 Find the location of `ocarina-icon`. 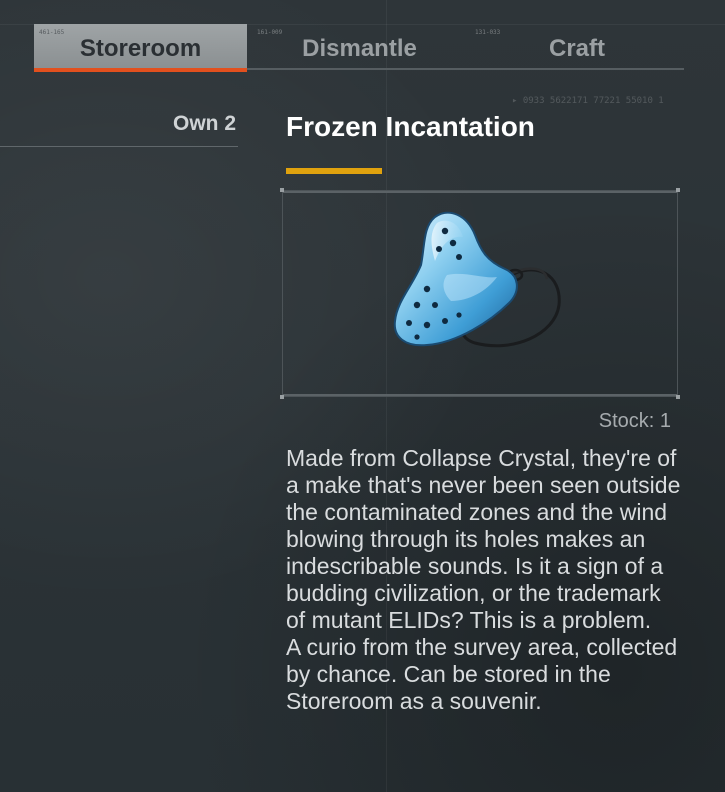

ocarina-icon is located at coordinates (477, 279).